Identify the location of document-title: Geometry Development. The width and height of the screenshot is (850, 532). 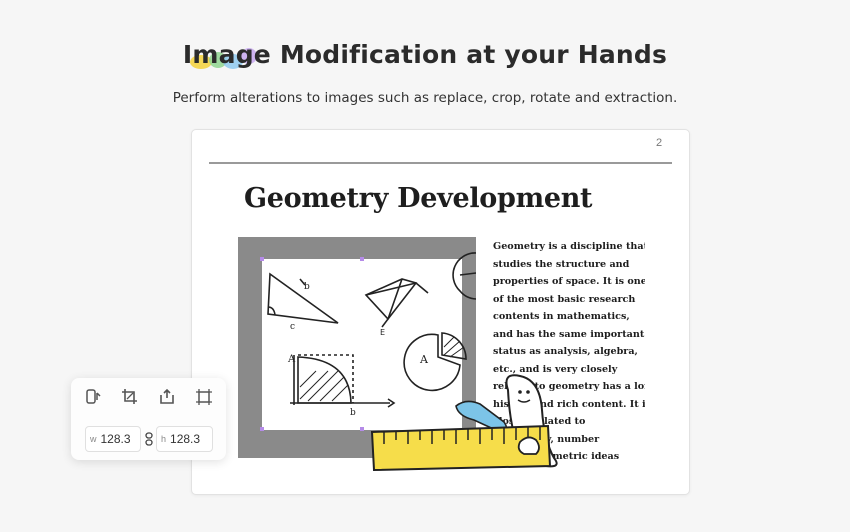
(418, 198).